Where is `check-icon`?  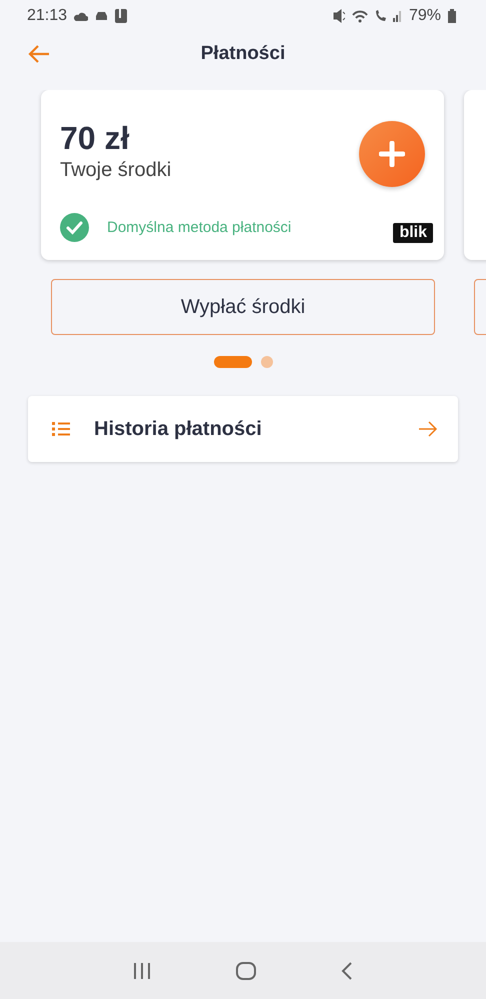 check-icon is located at coordinates (74, 227).